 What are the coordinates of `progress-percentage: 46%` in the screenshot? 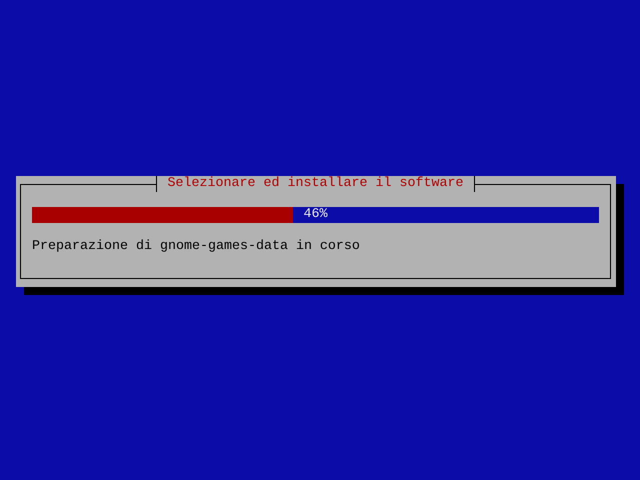 It's located at (316, 215).